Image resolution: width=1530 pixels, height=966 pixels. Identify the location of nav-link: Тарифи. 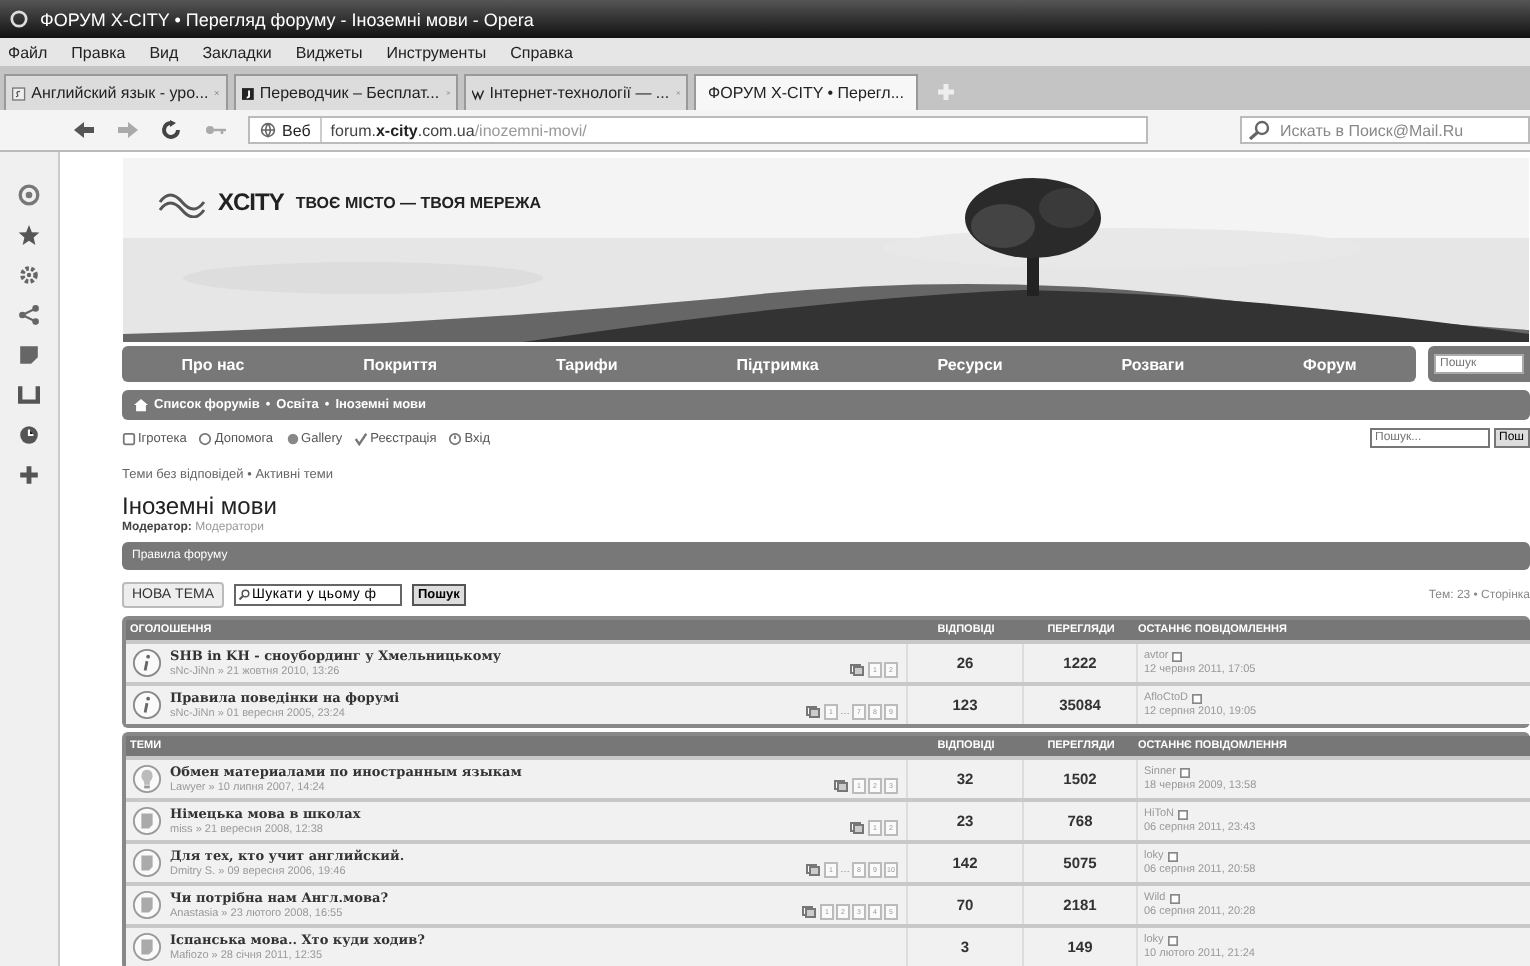
(586, 364).